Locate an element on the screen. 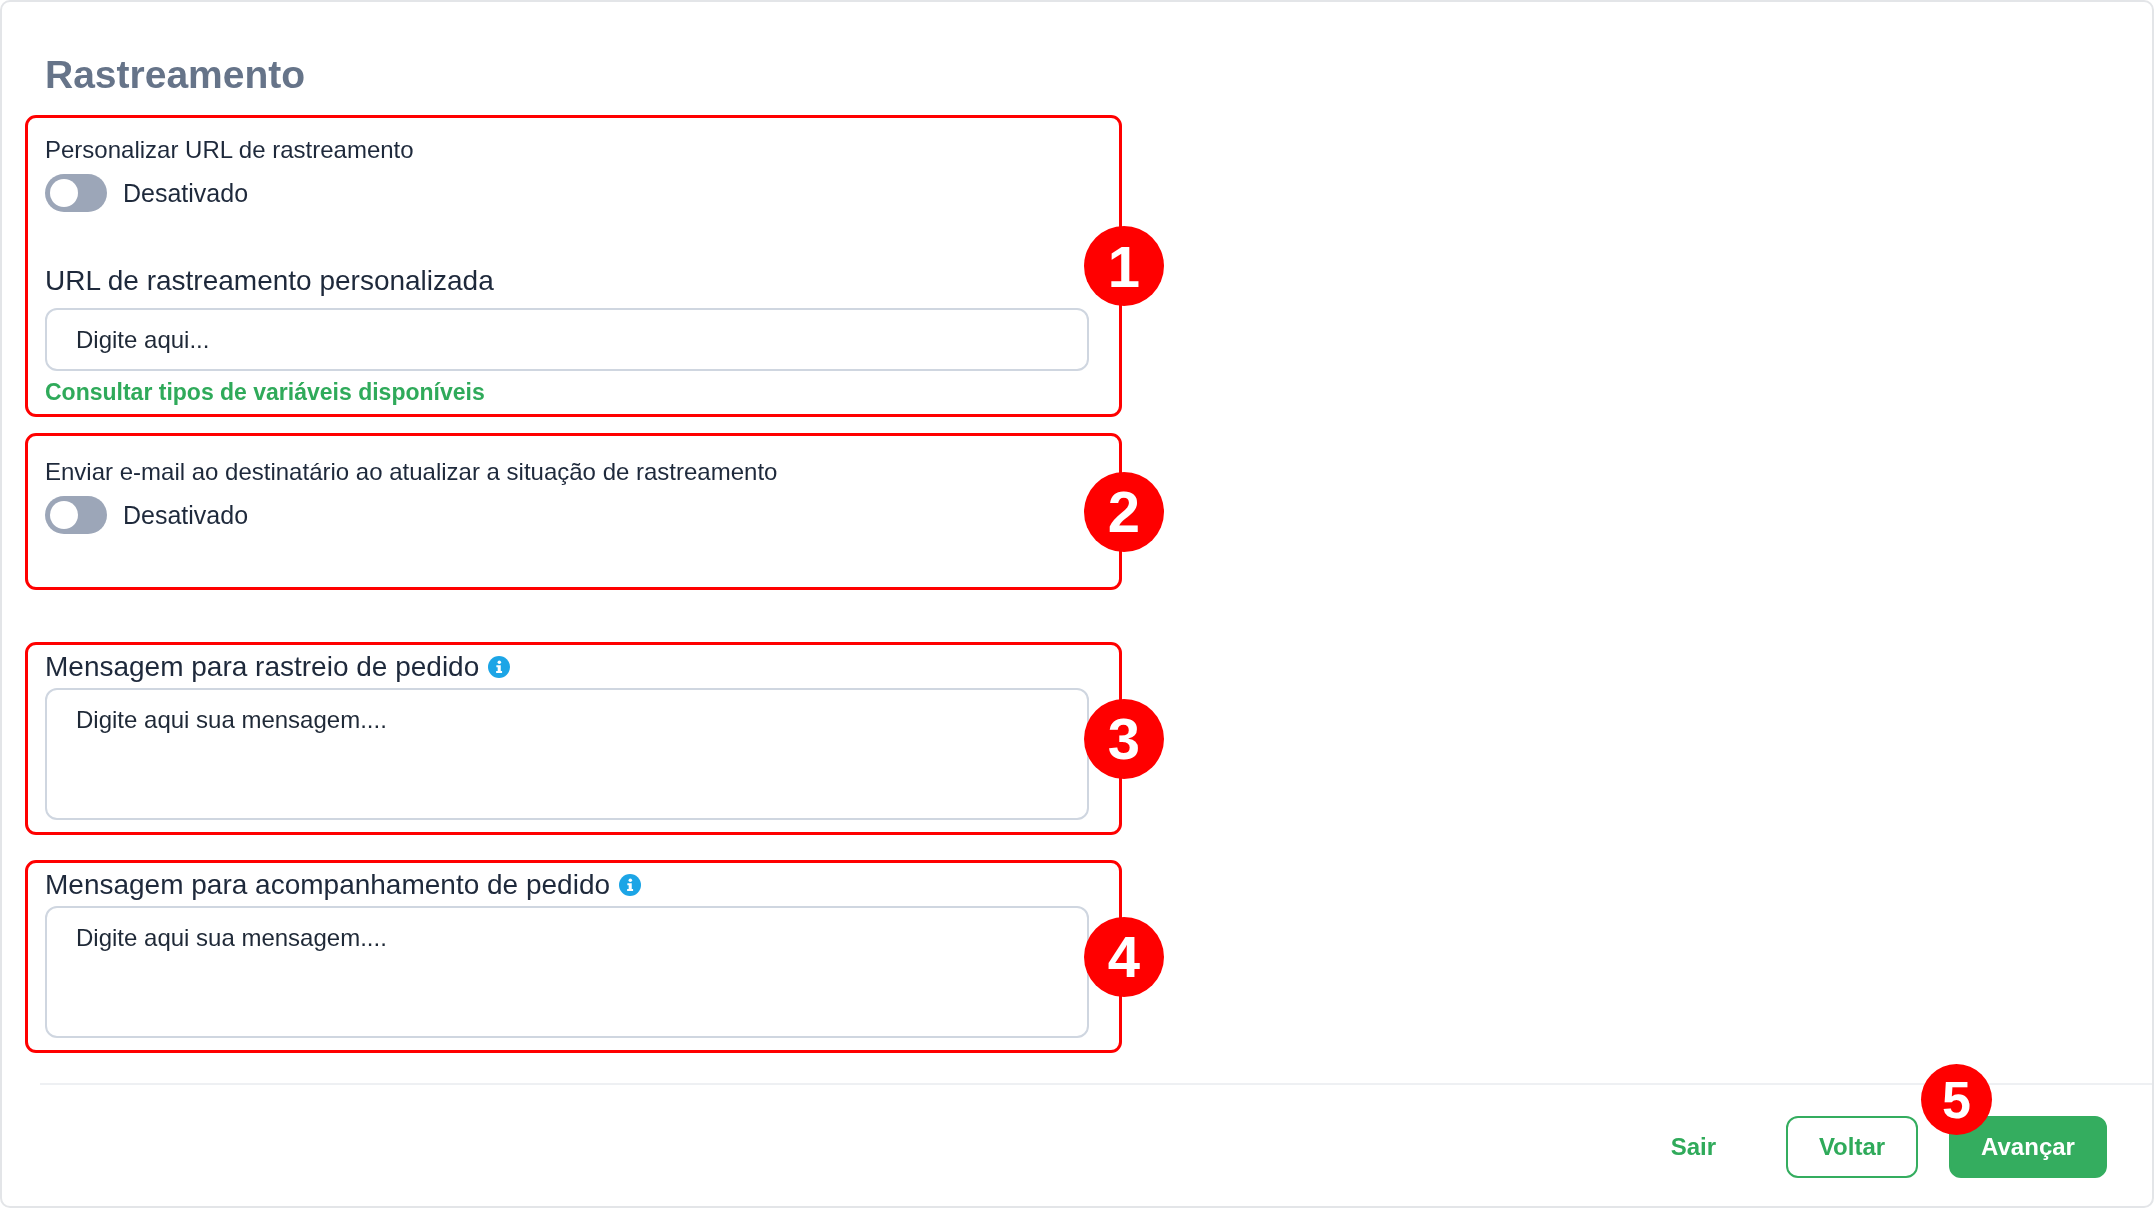  callout-number: 4 is located at coordinates (1124, 956).